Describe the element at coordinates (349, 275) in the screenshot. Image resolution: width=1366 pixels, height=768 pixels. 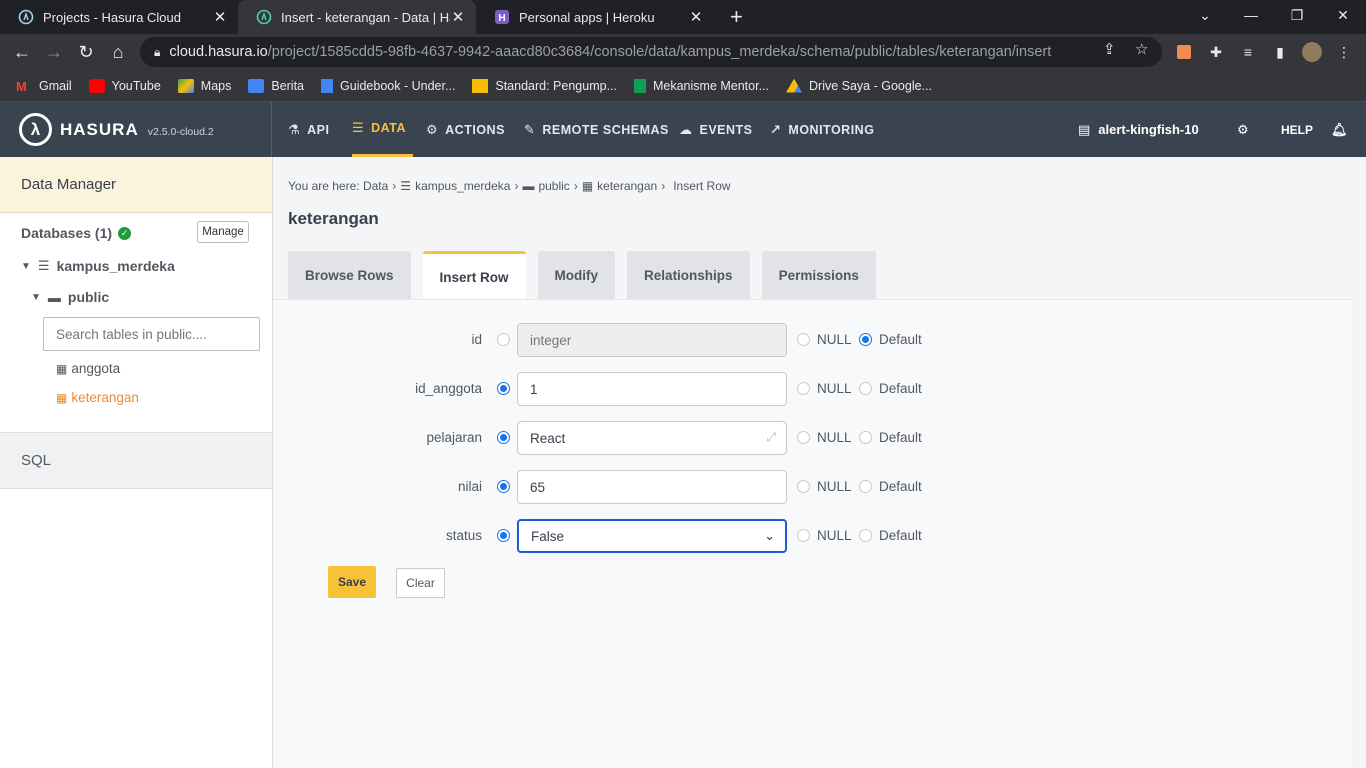
I see `tab-browse-rows: Browse Rows` at that location.